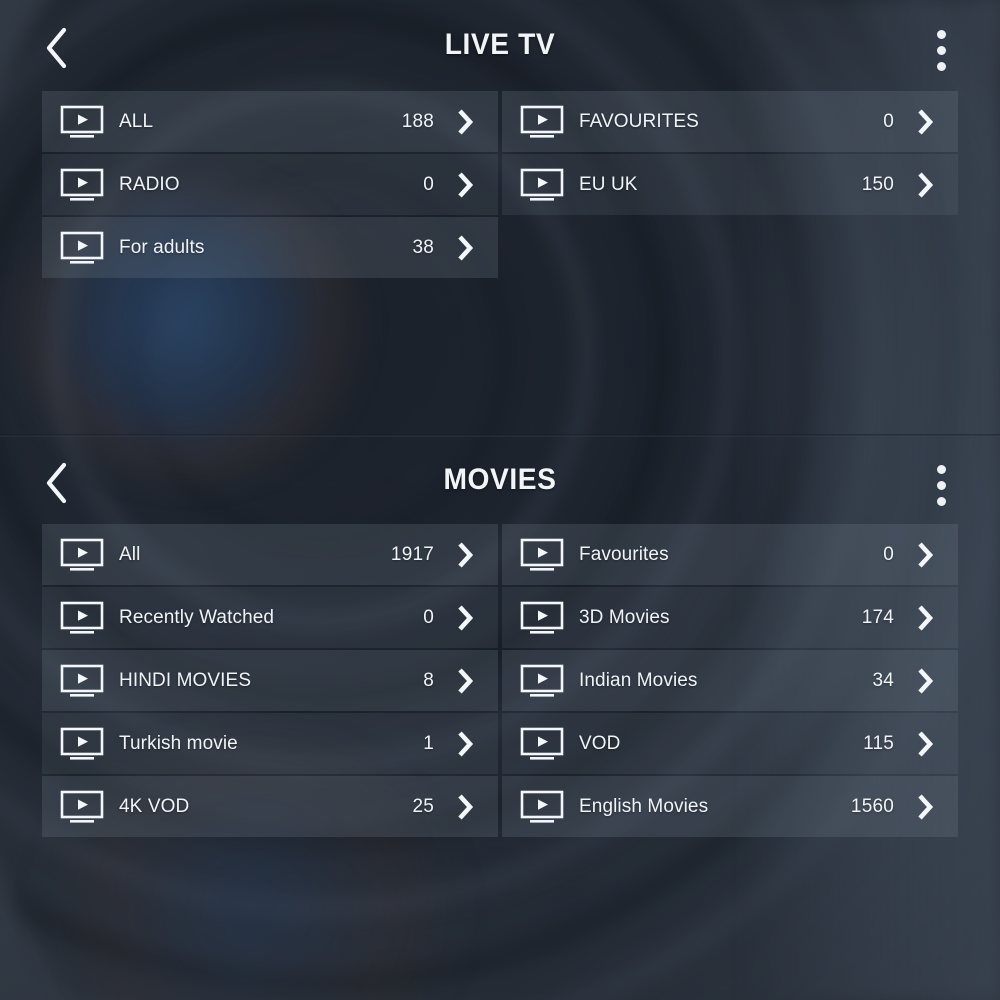  I want to click on category-tile-radio: RADIO 0, so click(270, 184).